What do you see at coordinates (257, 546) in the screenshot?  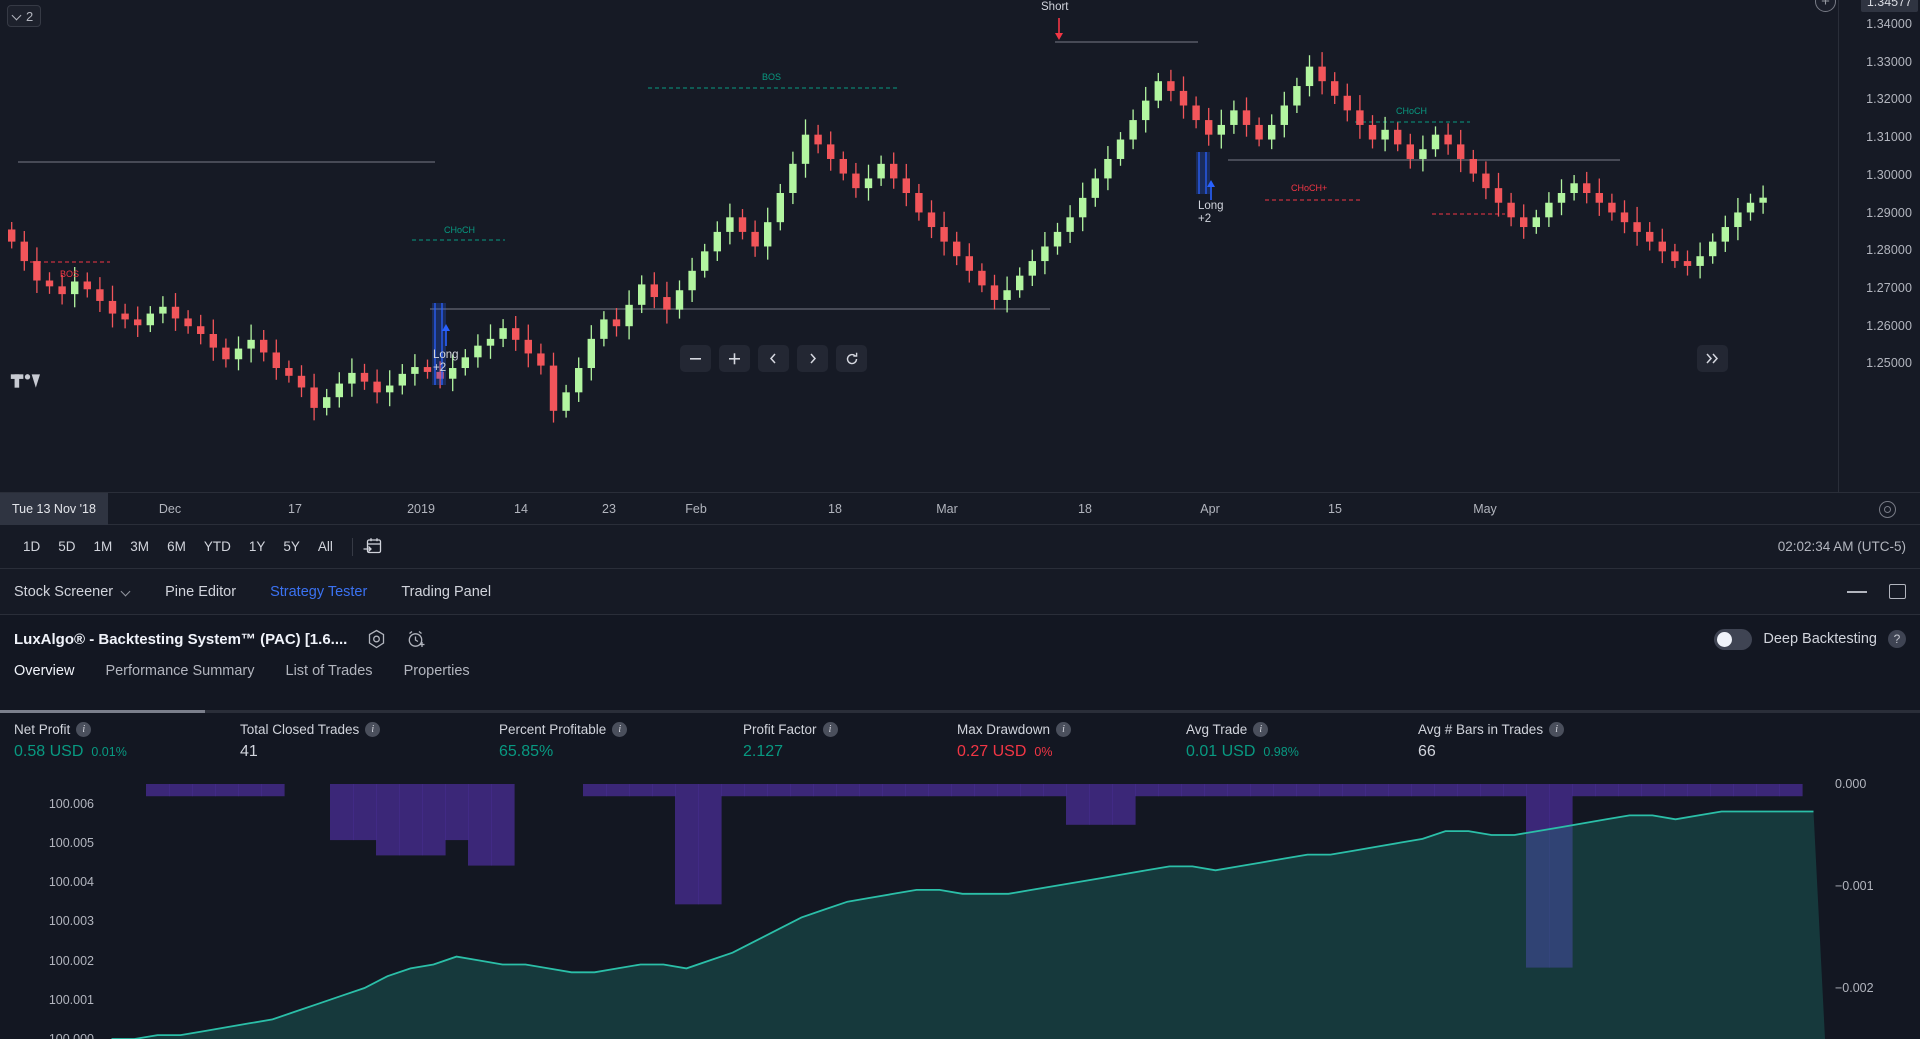 I see `timeframe-button-1y: 1Y` at bounding box center [257, 546].